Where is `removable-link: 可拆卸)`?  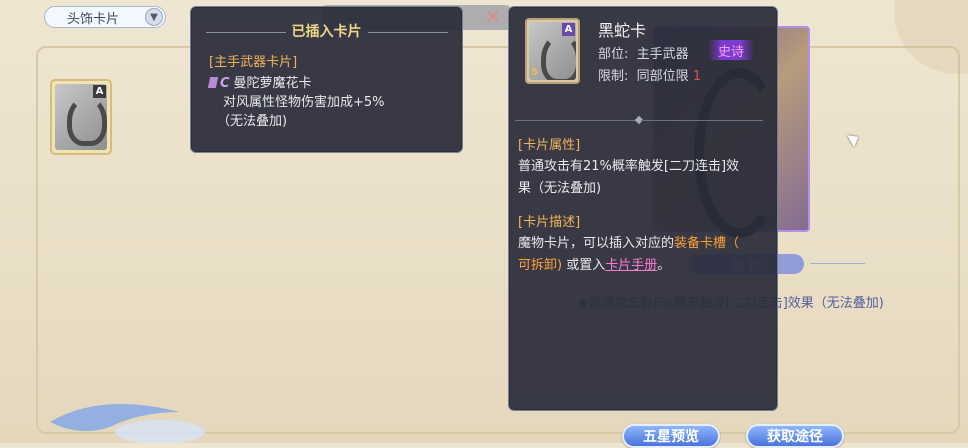 removable-link: 可拆卸) is located at coordinates (540, 265).